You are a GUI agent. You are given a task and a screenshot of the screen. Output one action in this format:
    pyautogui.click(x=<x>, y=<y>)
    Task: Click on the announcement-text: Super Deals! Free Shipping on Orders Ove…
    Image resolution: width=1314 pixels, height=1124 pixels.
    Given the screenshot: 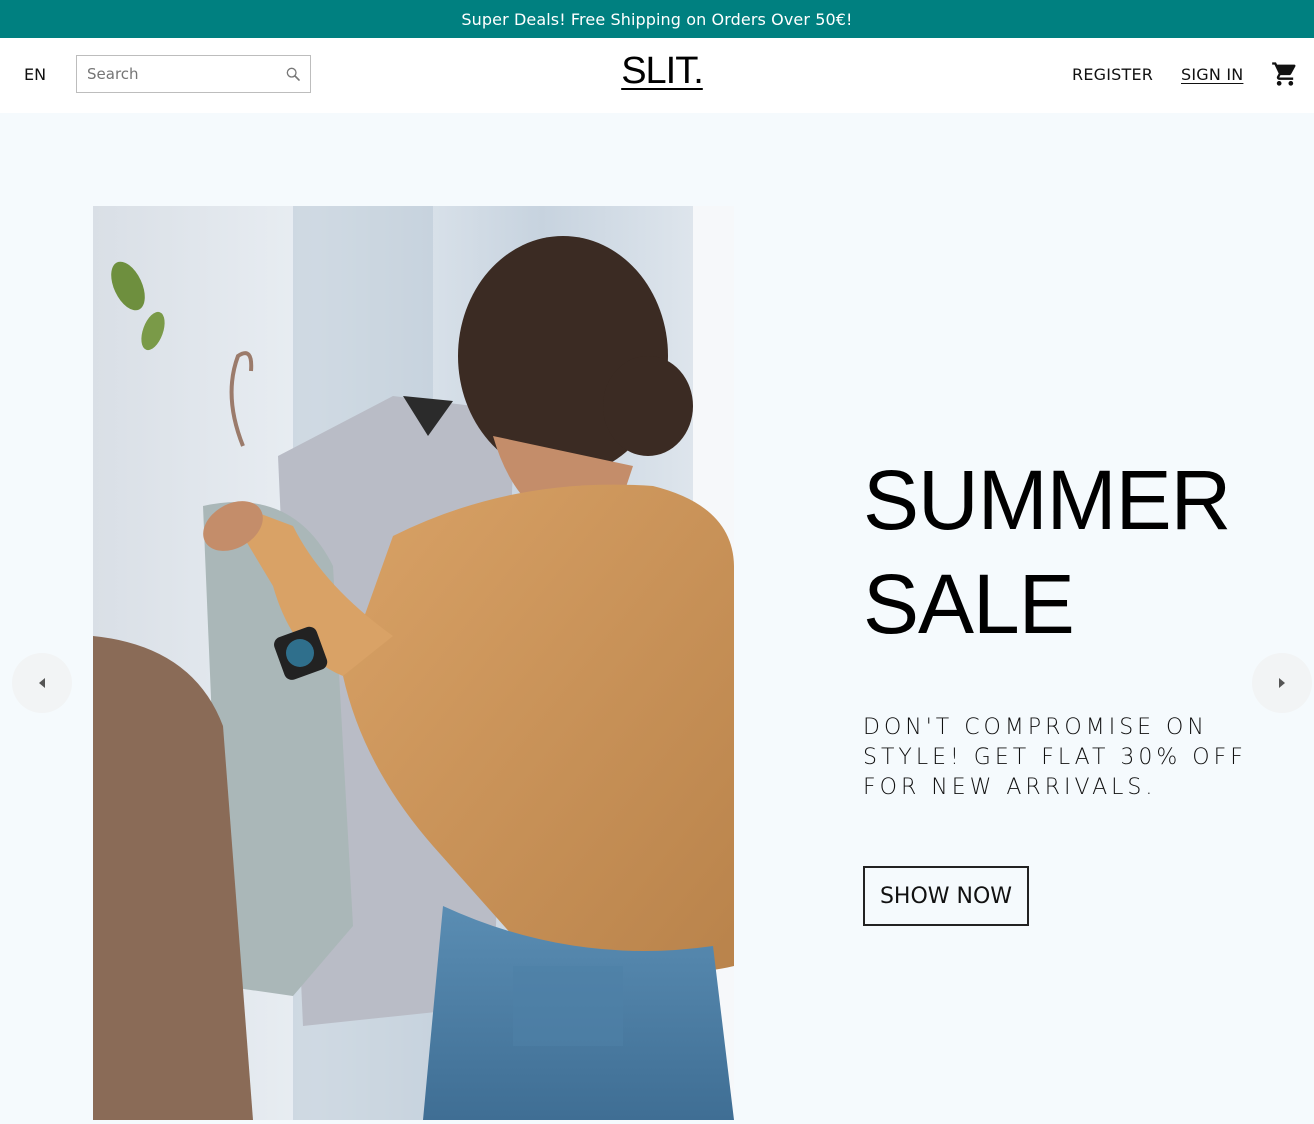 What is the action you would take?
    pyautogui.click(x=657, y=19)
    